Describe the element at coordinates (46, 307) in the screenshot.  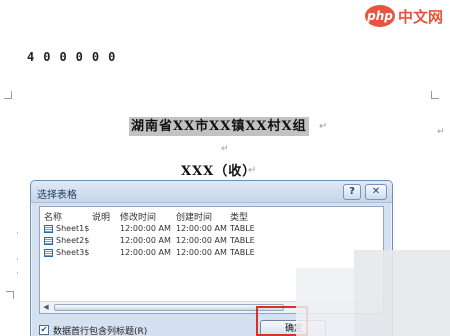
I see `scroll-left-icon: ◀` at that location.